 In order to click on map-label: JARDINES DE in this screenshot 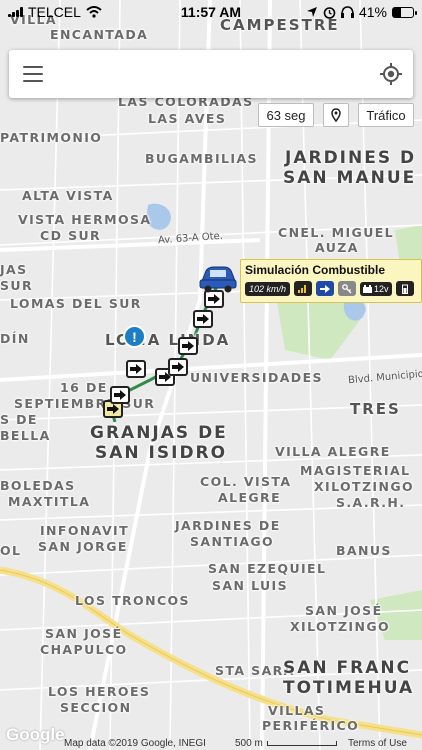, I will do `click(228, 525)`.